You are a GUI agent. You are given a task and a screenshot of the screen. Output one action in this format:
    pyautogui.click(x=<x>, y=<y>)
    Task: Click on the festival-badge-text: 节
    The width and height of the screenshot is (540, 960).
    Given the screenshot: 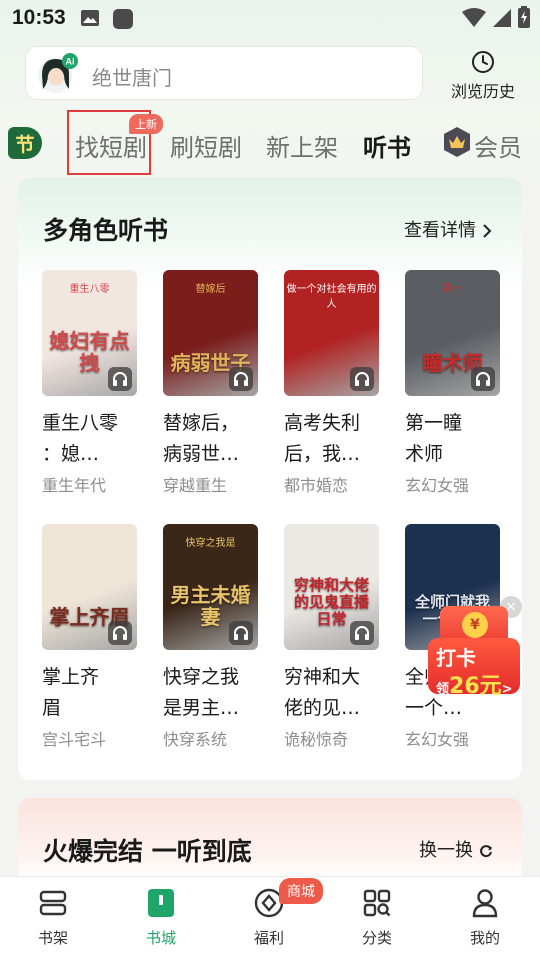 What is the action you would take?
    pyautogui.click(x=25, y=144)
    